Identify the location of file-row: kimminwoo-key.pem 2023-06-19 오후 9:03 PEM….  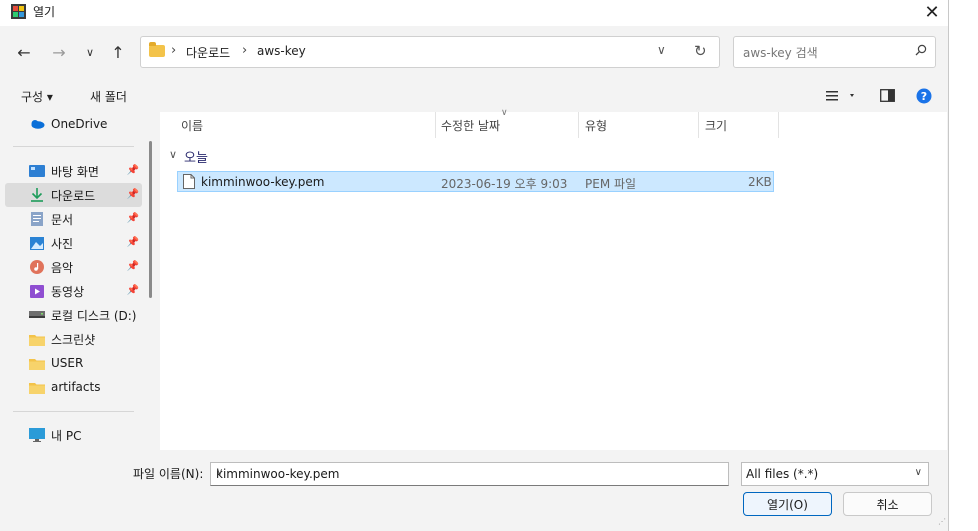
(475, 181).